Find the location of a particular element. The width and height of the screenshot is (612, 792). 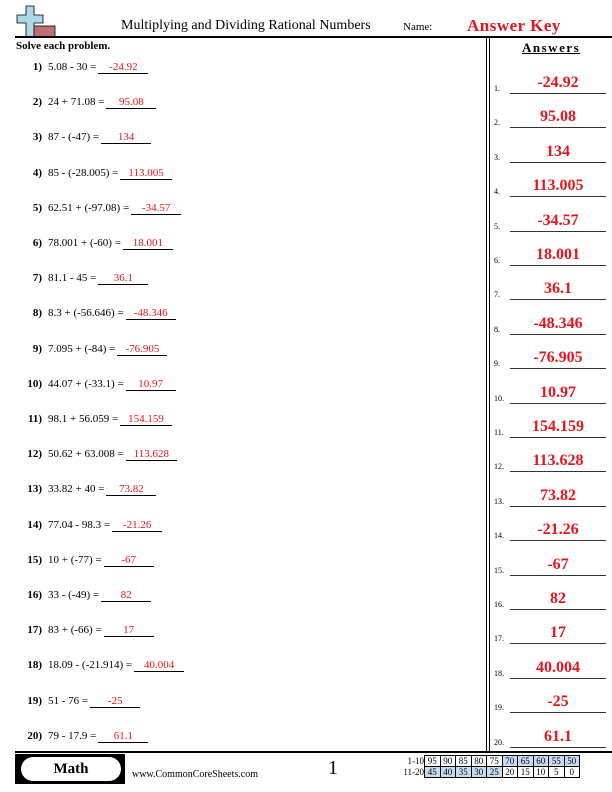

answer-key-value: 61.1 is located at coordinates (558, 736).